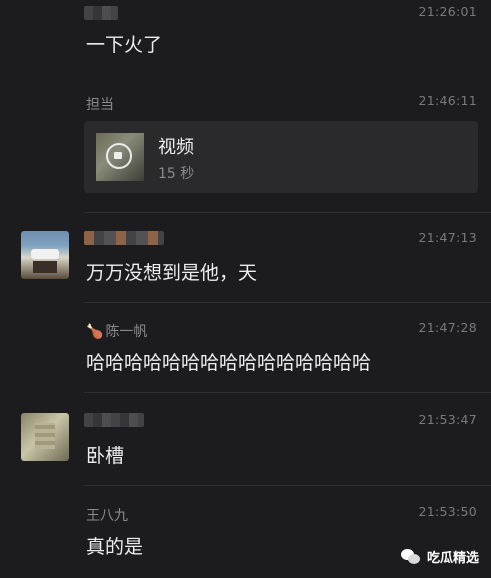  I want to click on message-text: 卧槽, so click(105, 454).